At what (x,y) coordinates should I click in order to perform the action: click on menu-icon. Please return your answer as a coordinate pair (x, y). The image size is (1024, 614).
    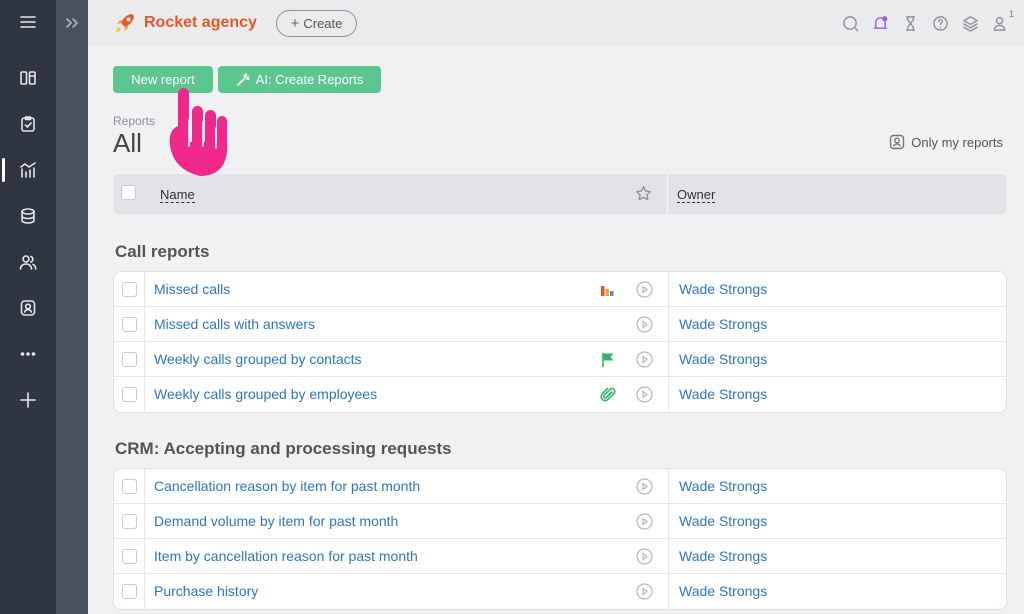
    Looking at the image, I should click on (28, 22).